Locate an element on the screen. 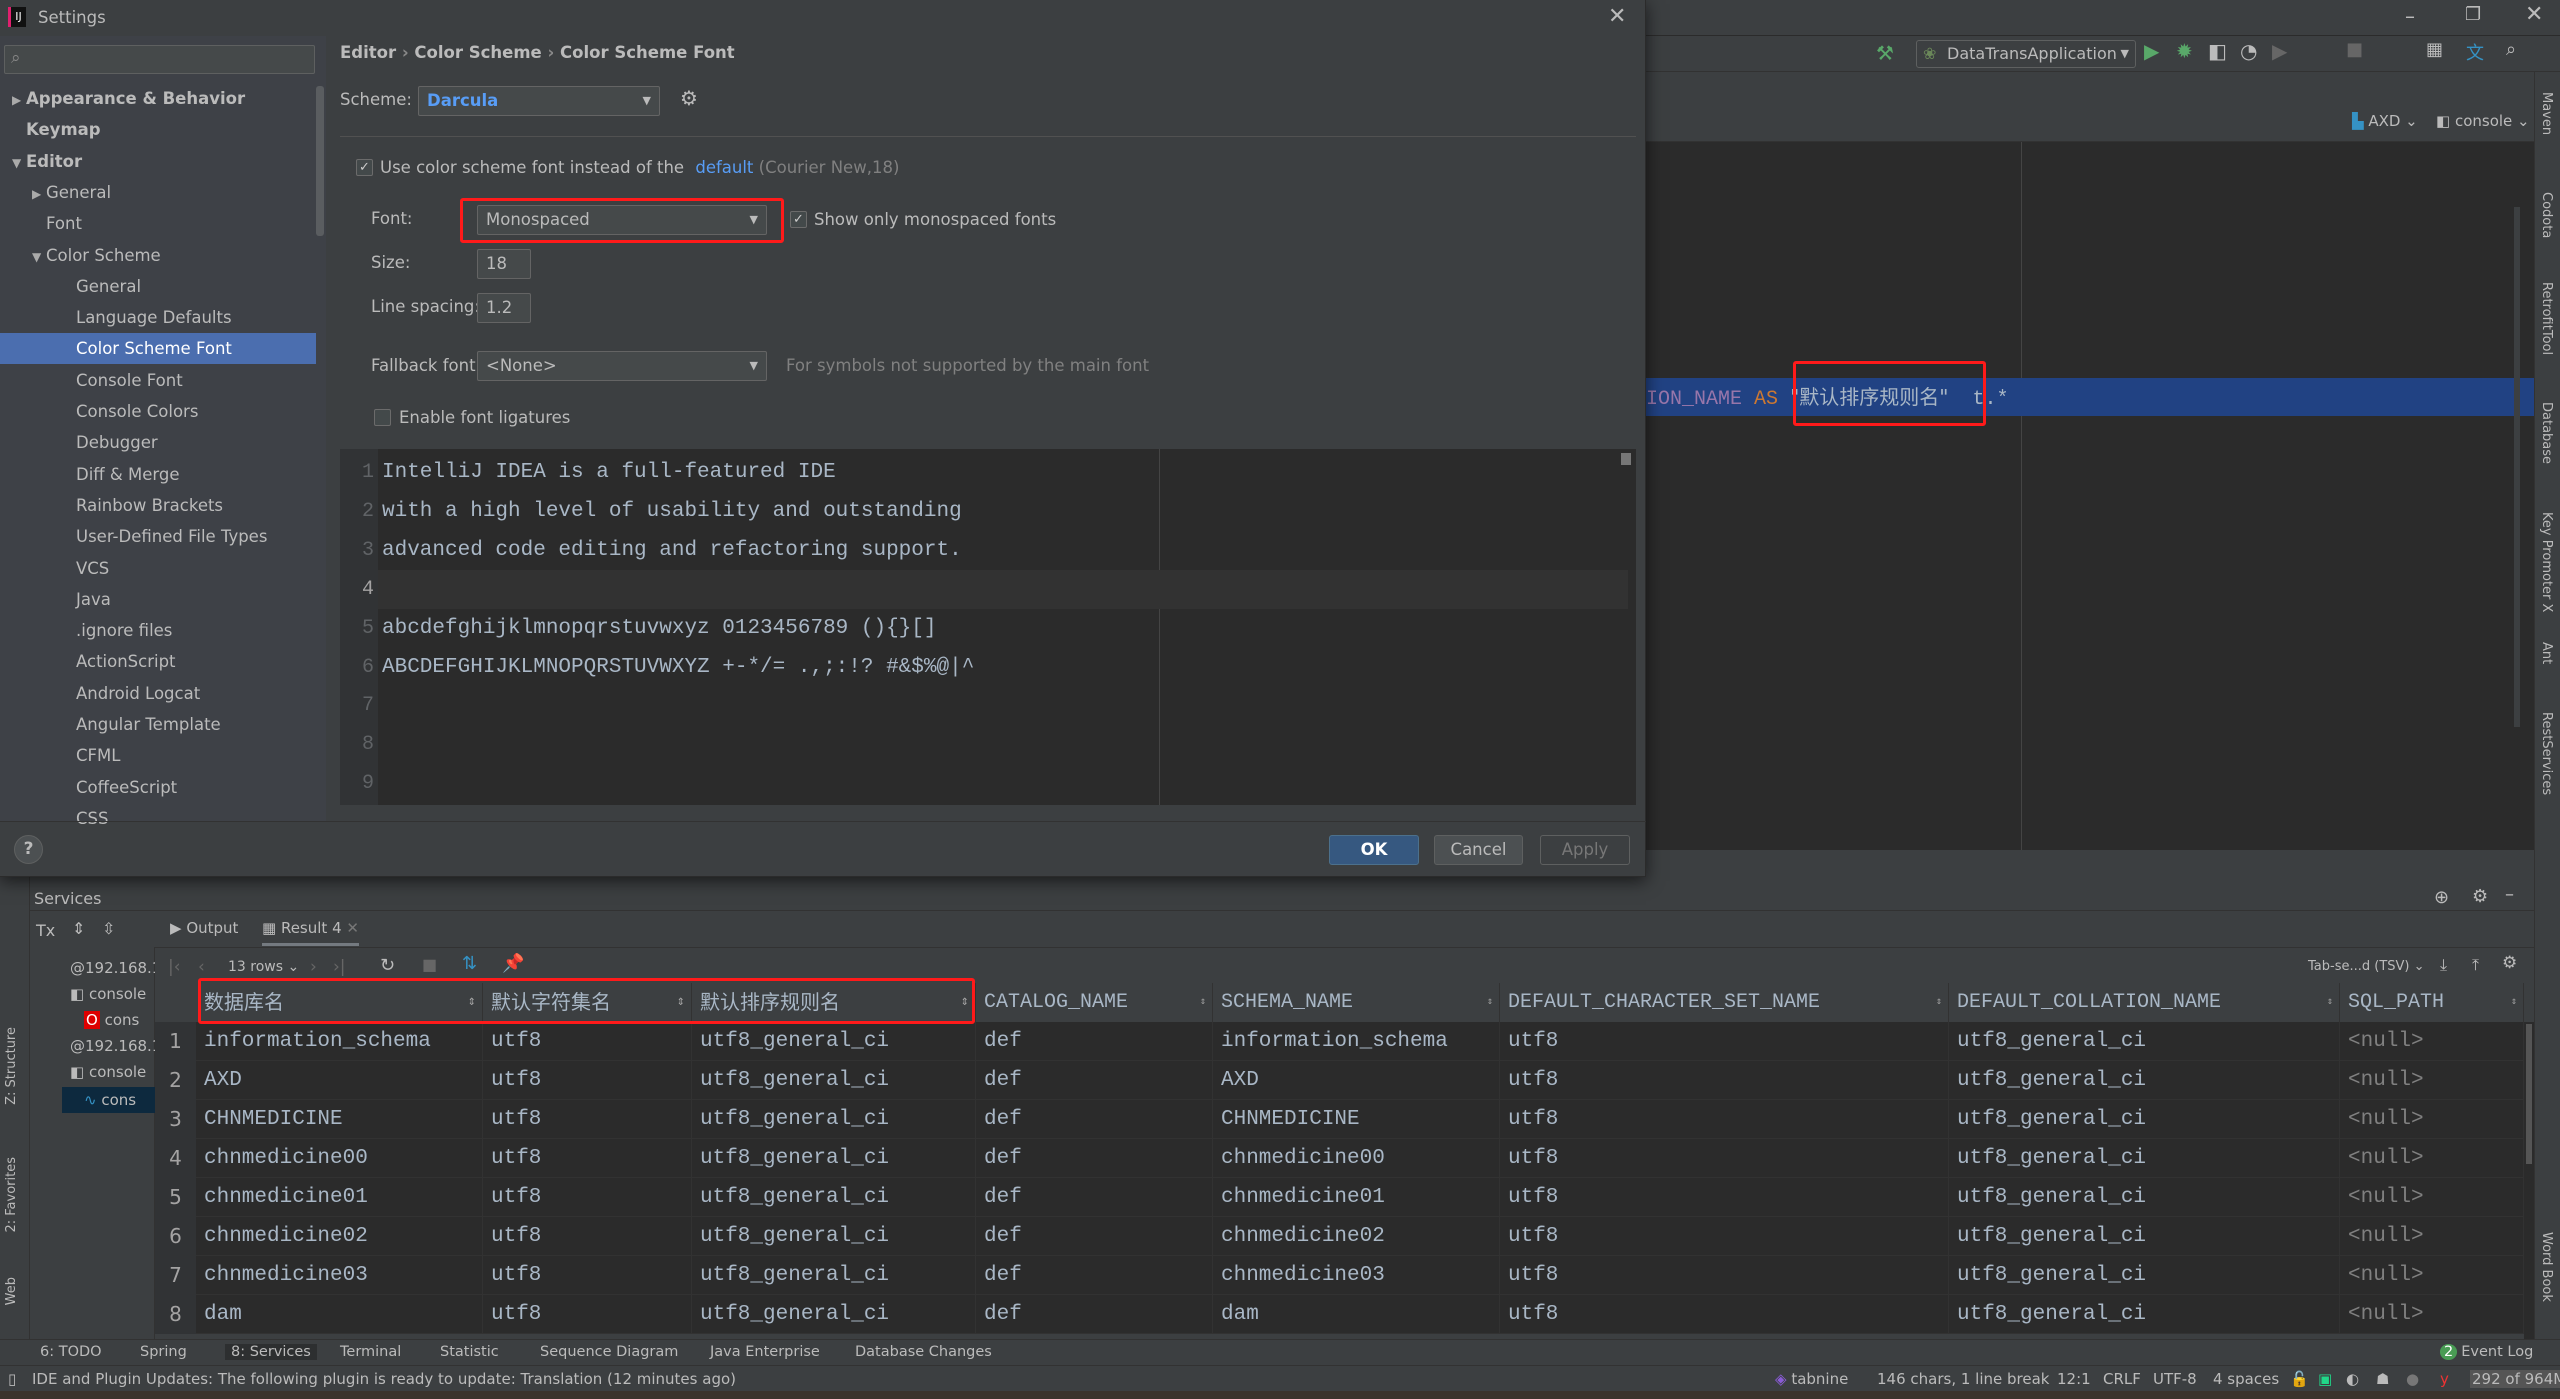 This screenshot has width=2560, height=1399. sidebar-item: Console Font is located at coordinates (158, 380).